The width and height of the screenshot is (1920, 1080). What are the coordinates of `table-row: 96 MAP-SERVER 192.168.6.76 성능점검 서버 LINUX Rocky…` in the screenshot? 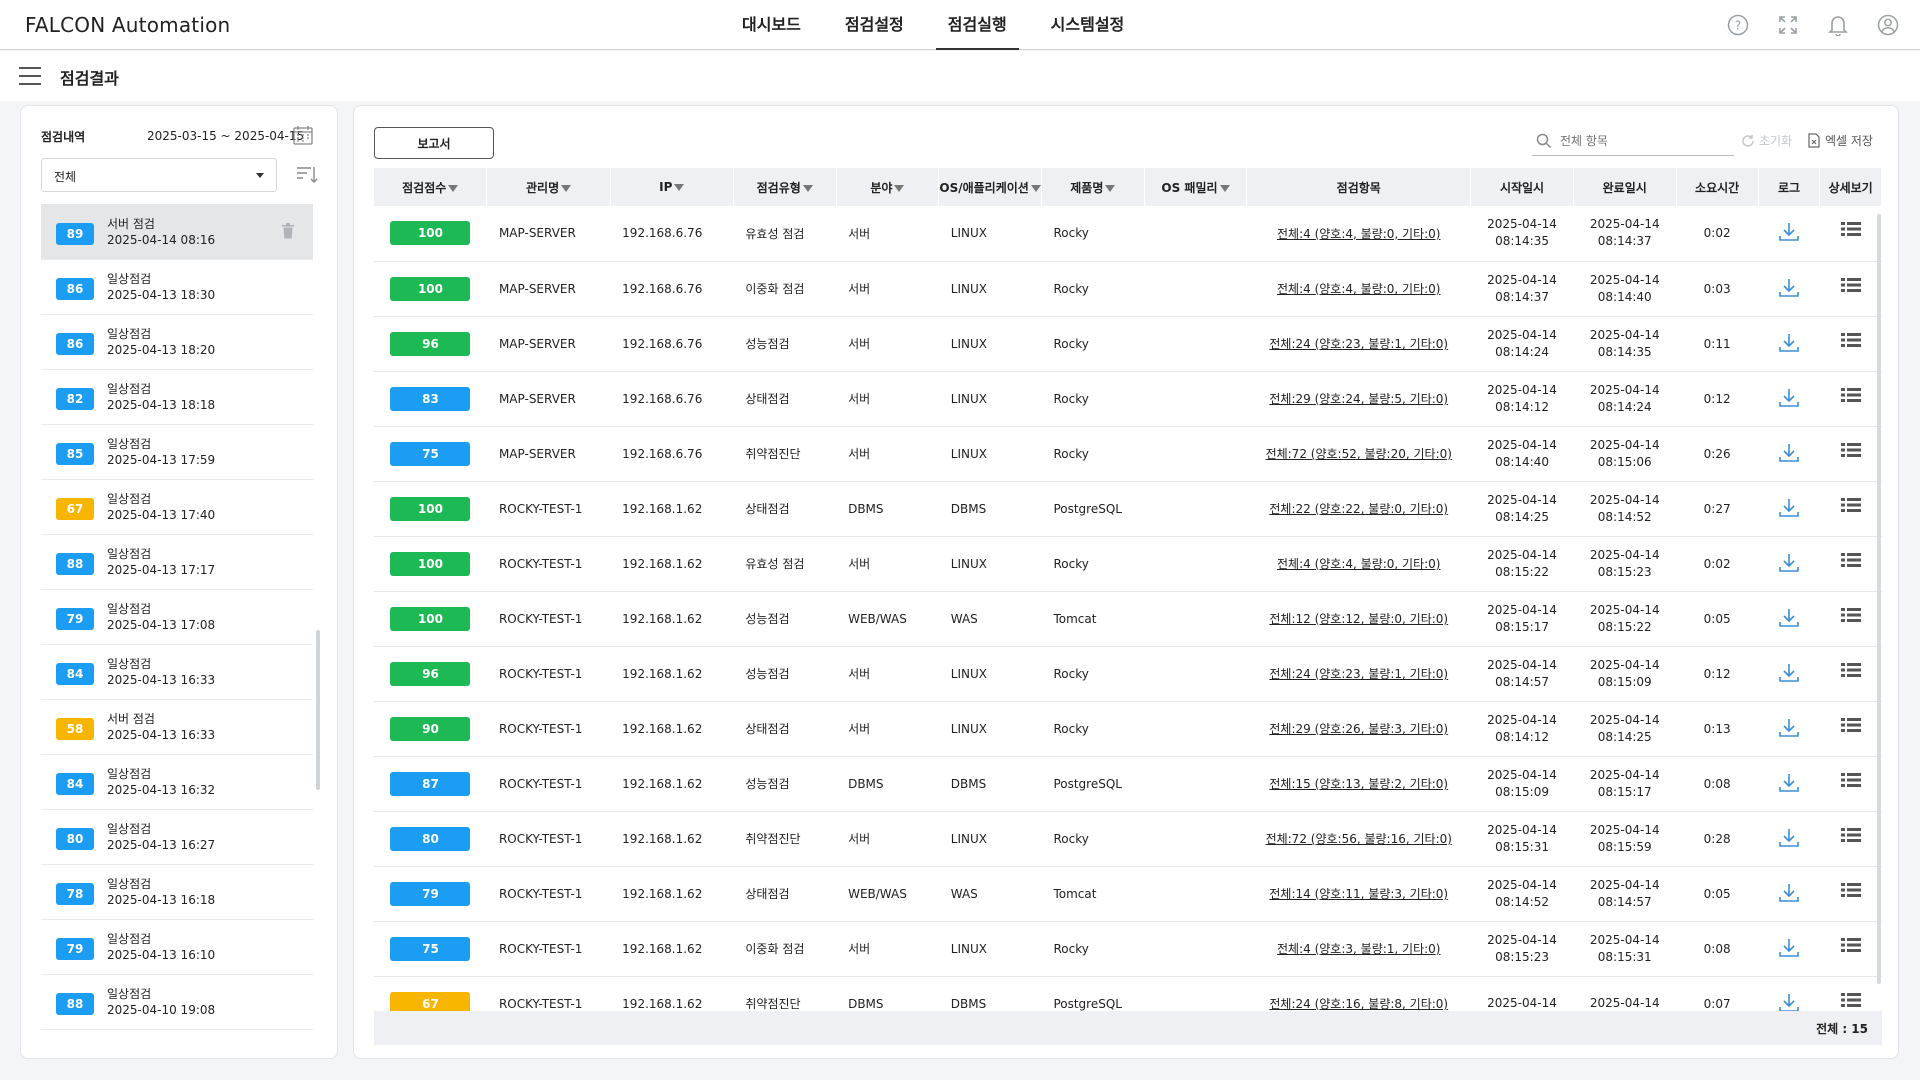 It's located at (1128, 344).